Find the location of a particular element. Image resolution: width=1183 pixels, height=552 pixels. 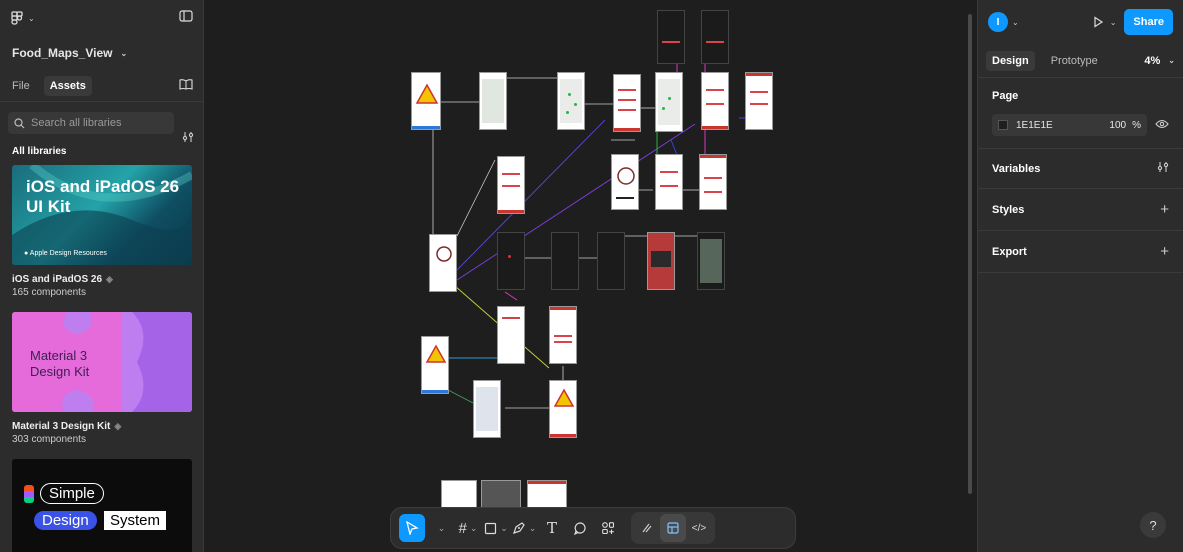

component-icon: ◈ is located at coordinates (109, 279).